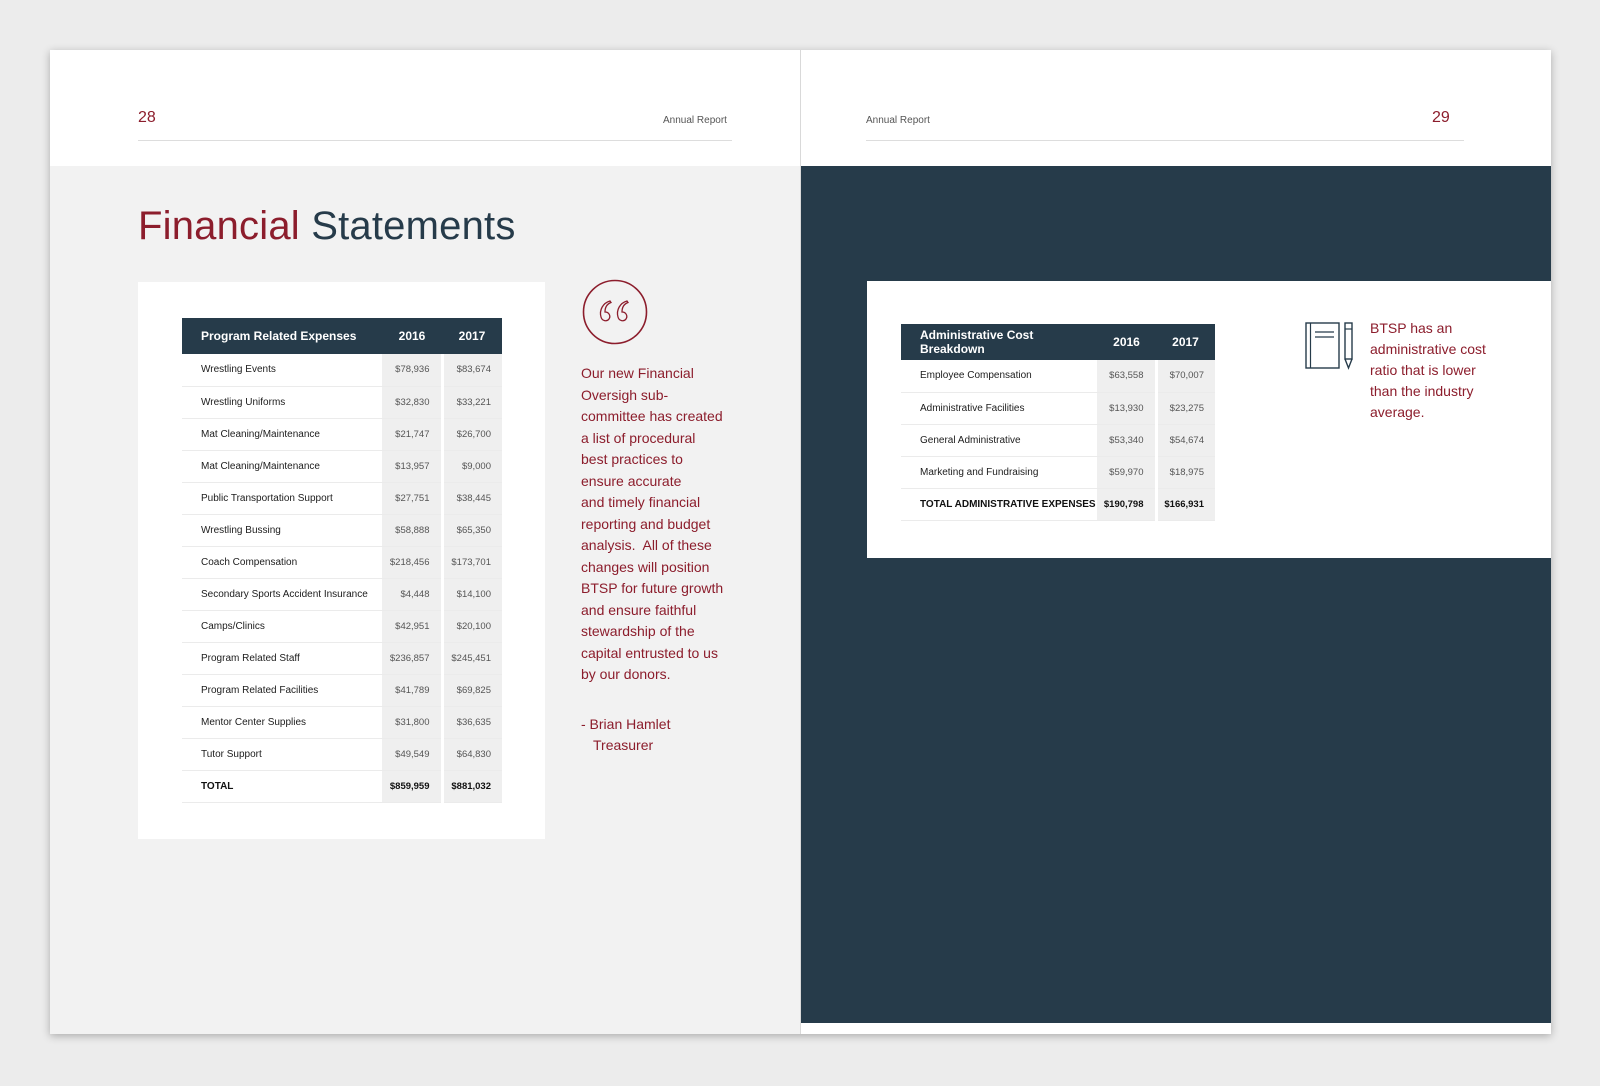 The width and height of the screenshot is (1600, 1086). I want to click on program-table-row: Wrestling Events $78,936 $83,674, so click(342, 370).